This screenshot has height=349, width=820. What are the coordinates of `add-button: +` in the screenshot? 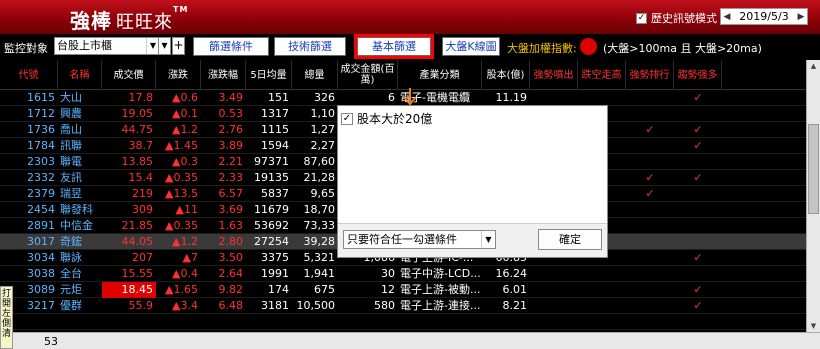 It's located at (178, 46).